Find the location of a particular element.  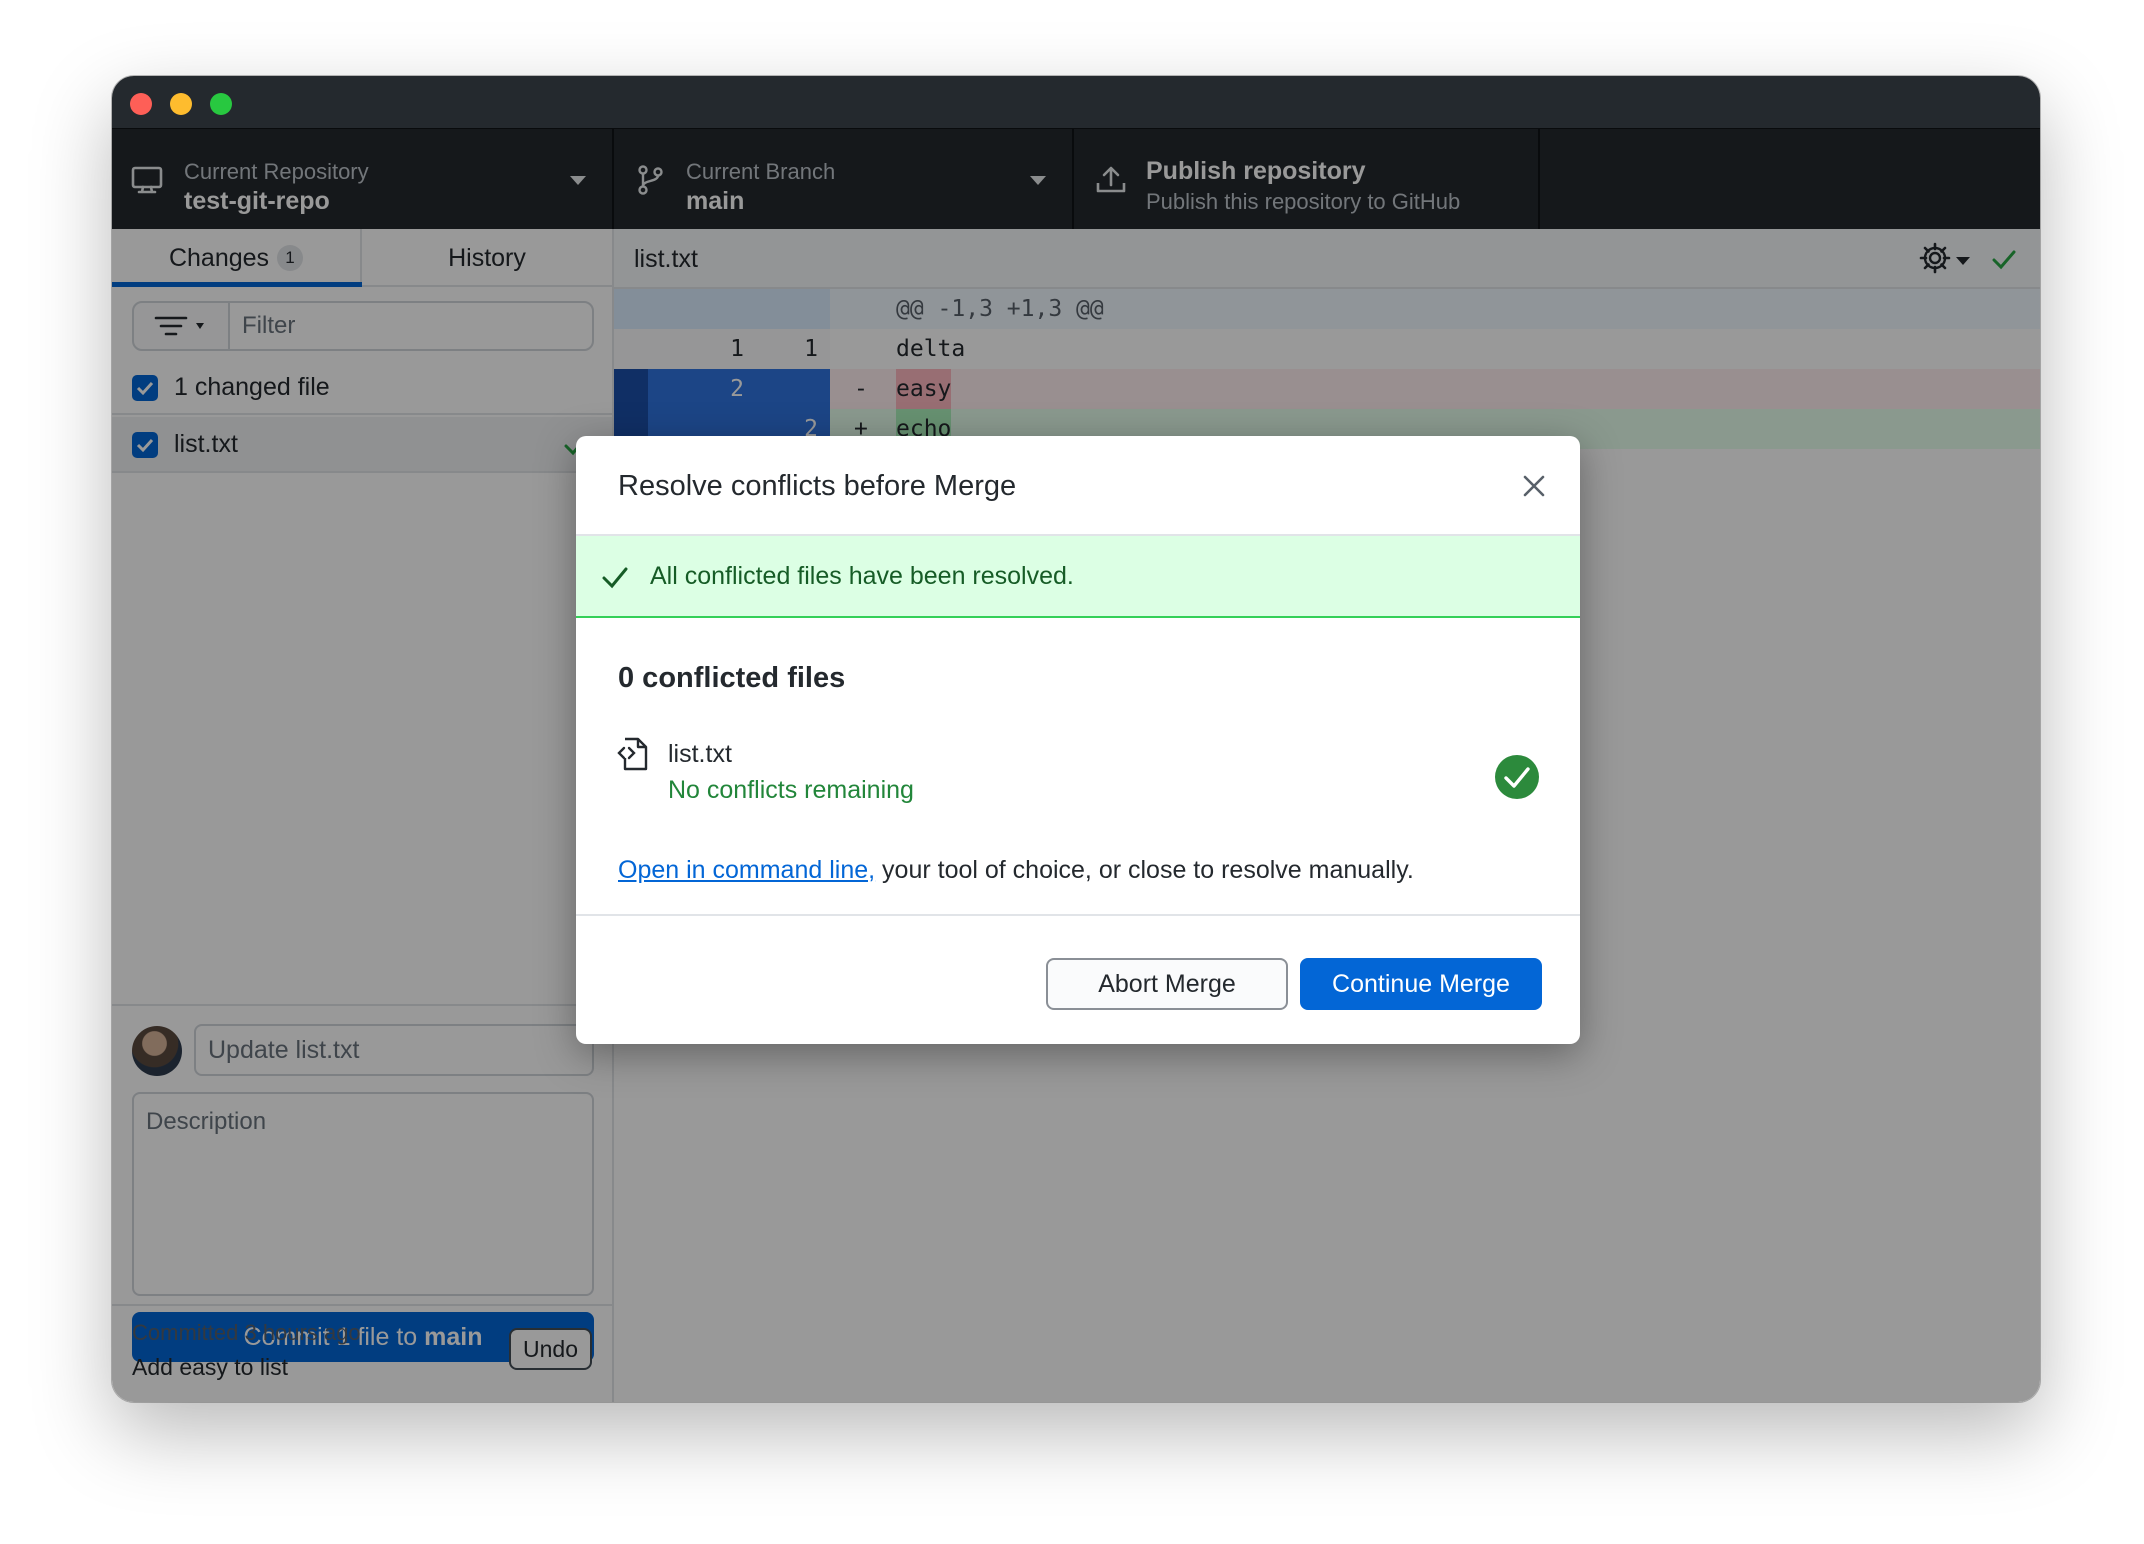

continue-merge-button: Continue Merge is located at coordinates (1421, 984).